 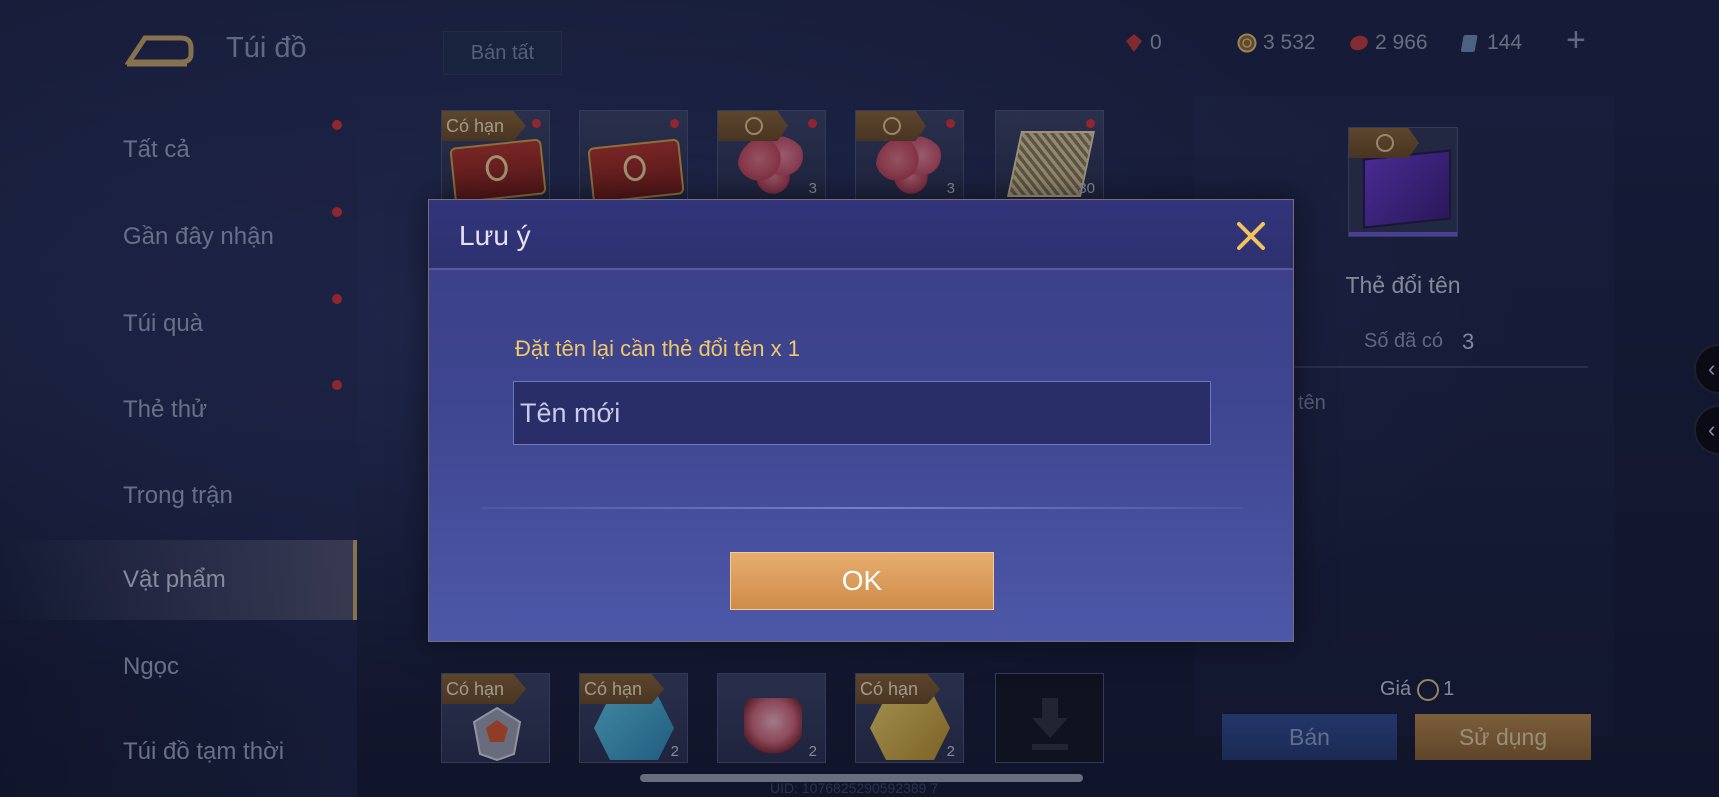 I want to click on new-name-input, so click(x=862, y=413).